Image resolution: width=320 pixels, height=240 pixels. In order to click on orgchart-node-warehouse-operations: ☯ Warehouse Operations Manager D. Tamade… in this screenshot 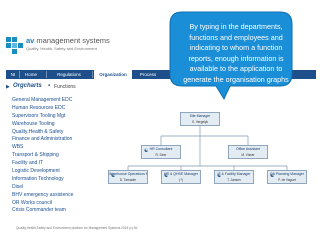, I will do `click(128, 177)`.